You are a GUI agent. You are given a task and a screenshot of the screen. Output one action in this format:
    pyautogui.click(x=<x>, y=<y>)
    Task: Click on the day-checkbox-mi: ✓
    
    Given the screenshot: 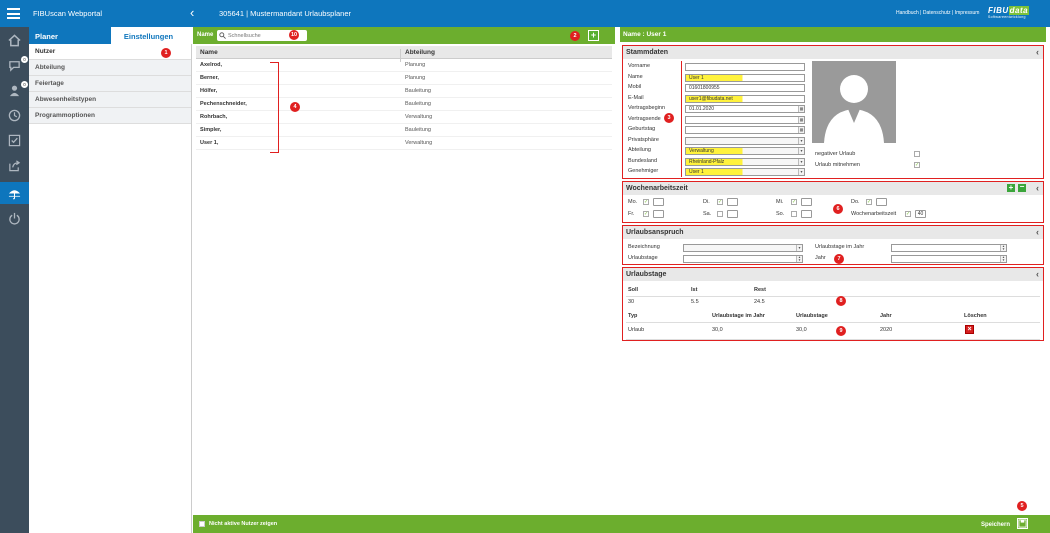 What is the action you would take?
    pyautogui.click(x=794, y=202)
    